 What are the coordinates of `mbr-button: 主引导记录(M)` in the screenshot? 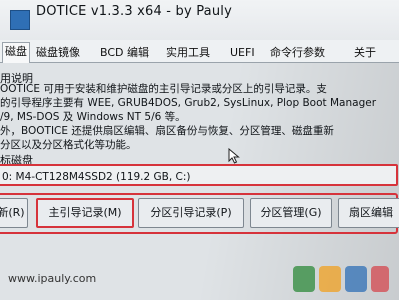 It's located at (85, 213).